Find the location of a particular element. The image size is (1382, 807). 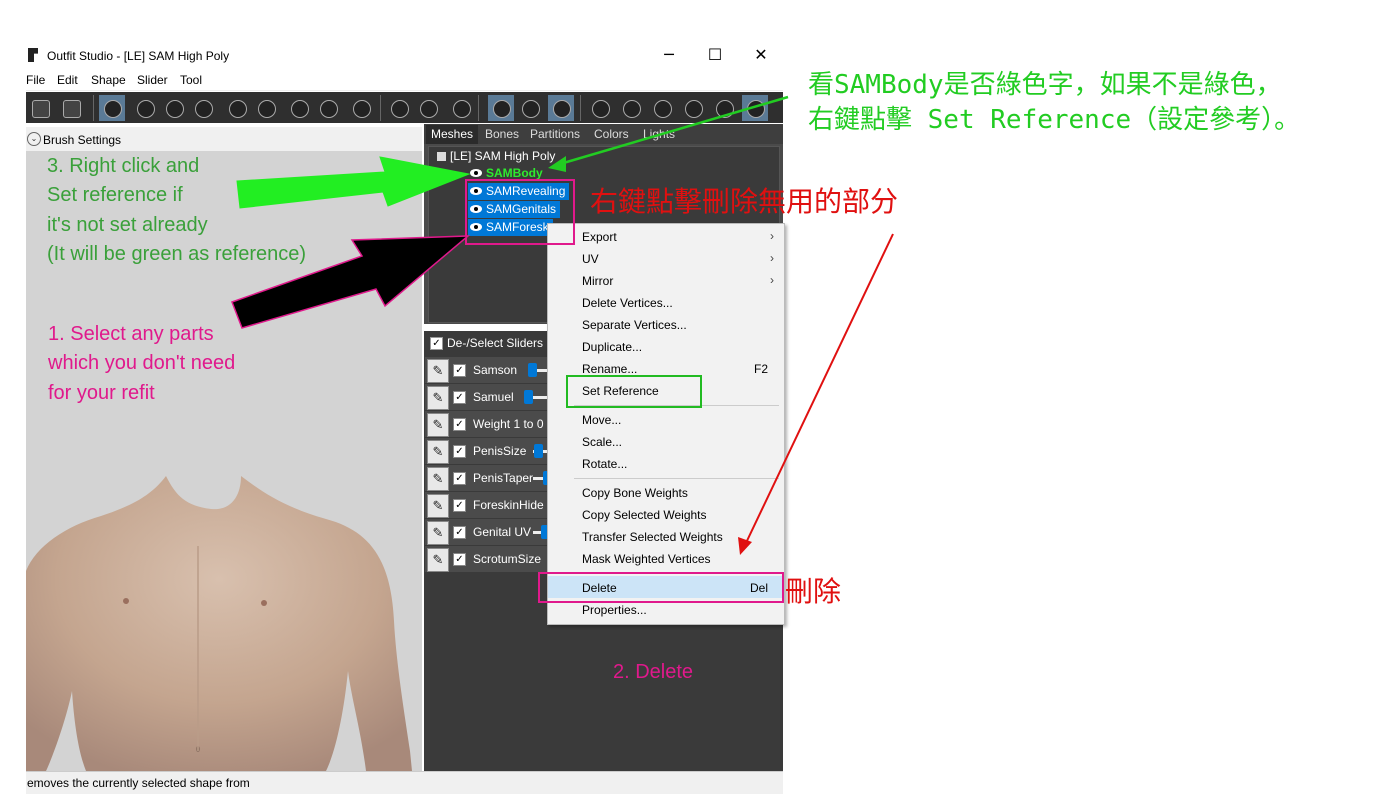

step3-line2: Set reference if is located at coordinates (115, 195).